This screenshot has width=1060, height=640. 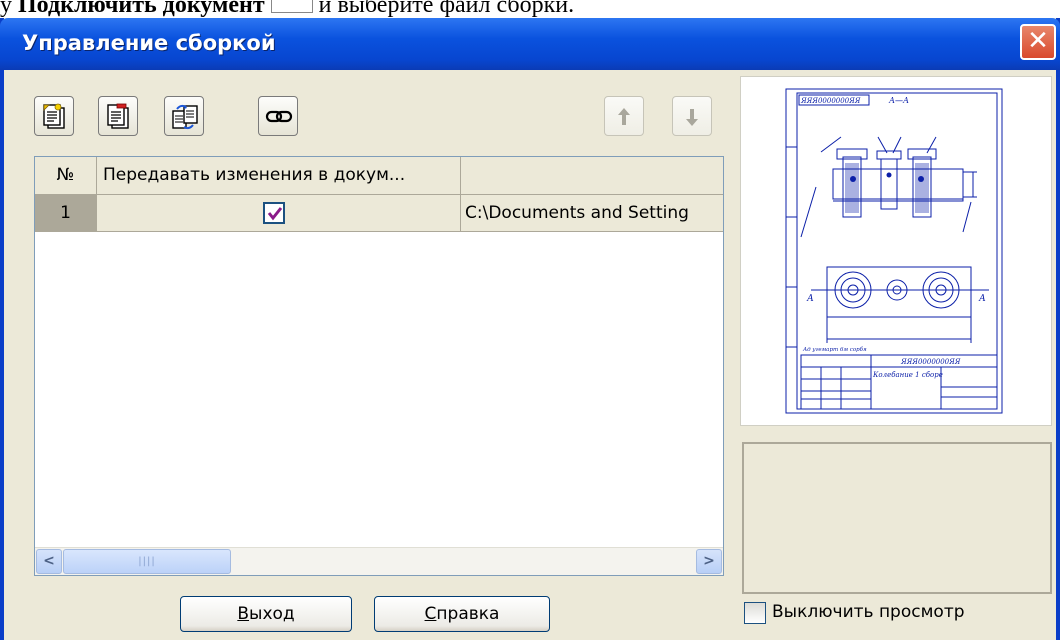 What do you see at coordinates (810, 299) in the screenshot?
I see `preview-view-label-left: А` at bounding box center [810, 299].